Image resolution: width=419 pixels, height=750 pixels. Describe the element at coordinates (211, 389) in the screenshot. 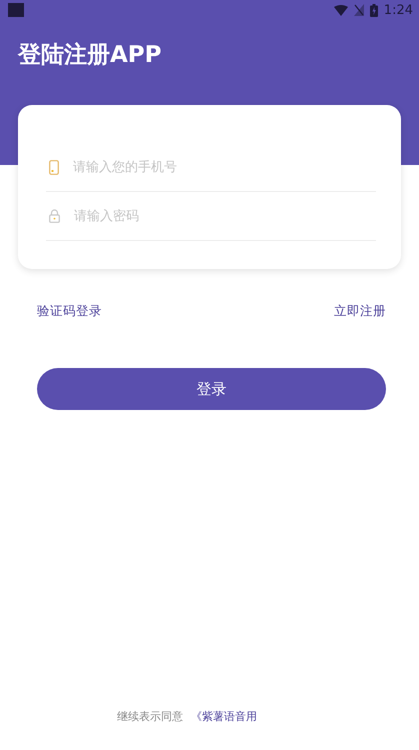

I see `login-button: 登录` at that location.